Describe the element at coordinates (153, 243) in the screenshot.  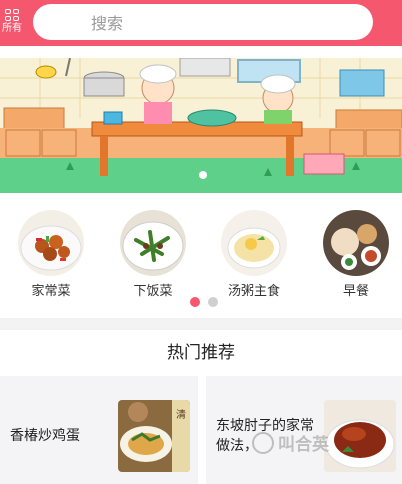
I see `rice-dishes-dish-image` at that location.